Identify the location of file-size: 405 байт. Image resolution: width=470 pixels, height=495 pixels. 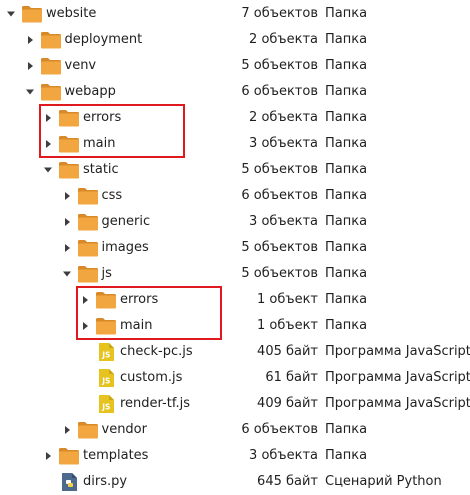
(287, 351).